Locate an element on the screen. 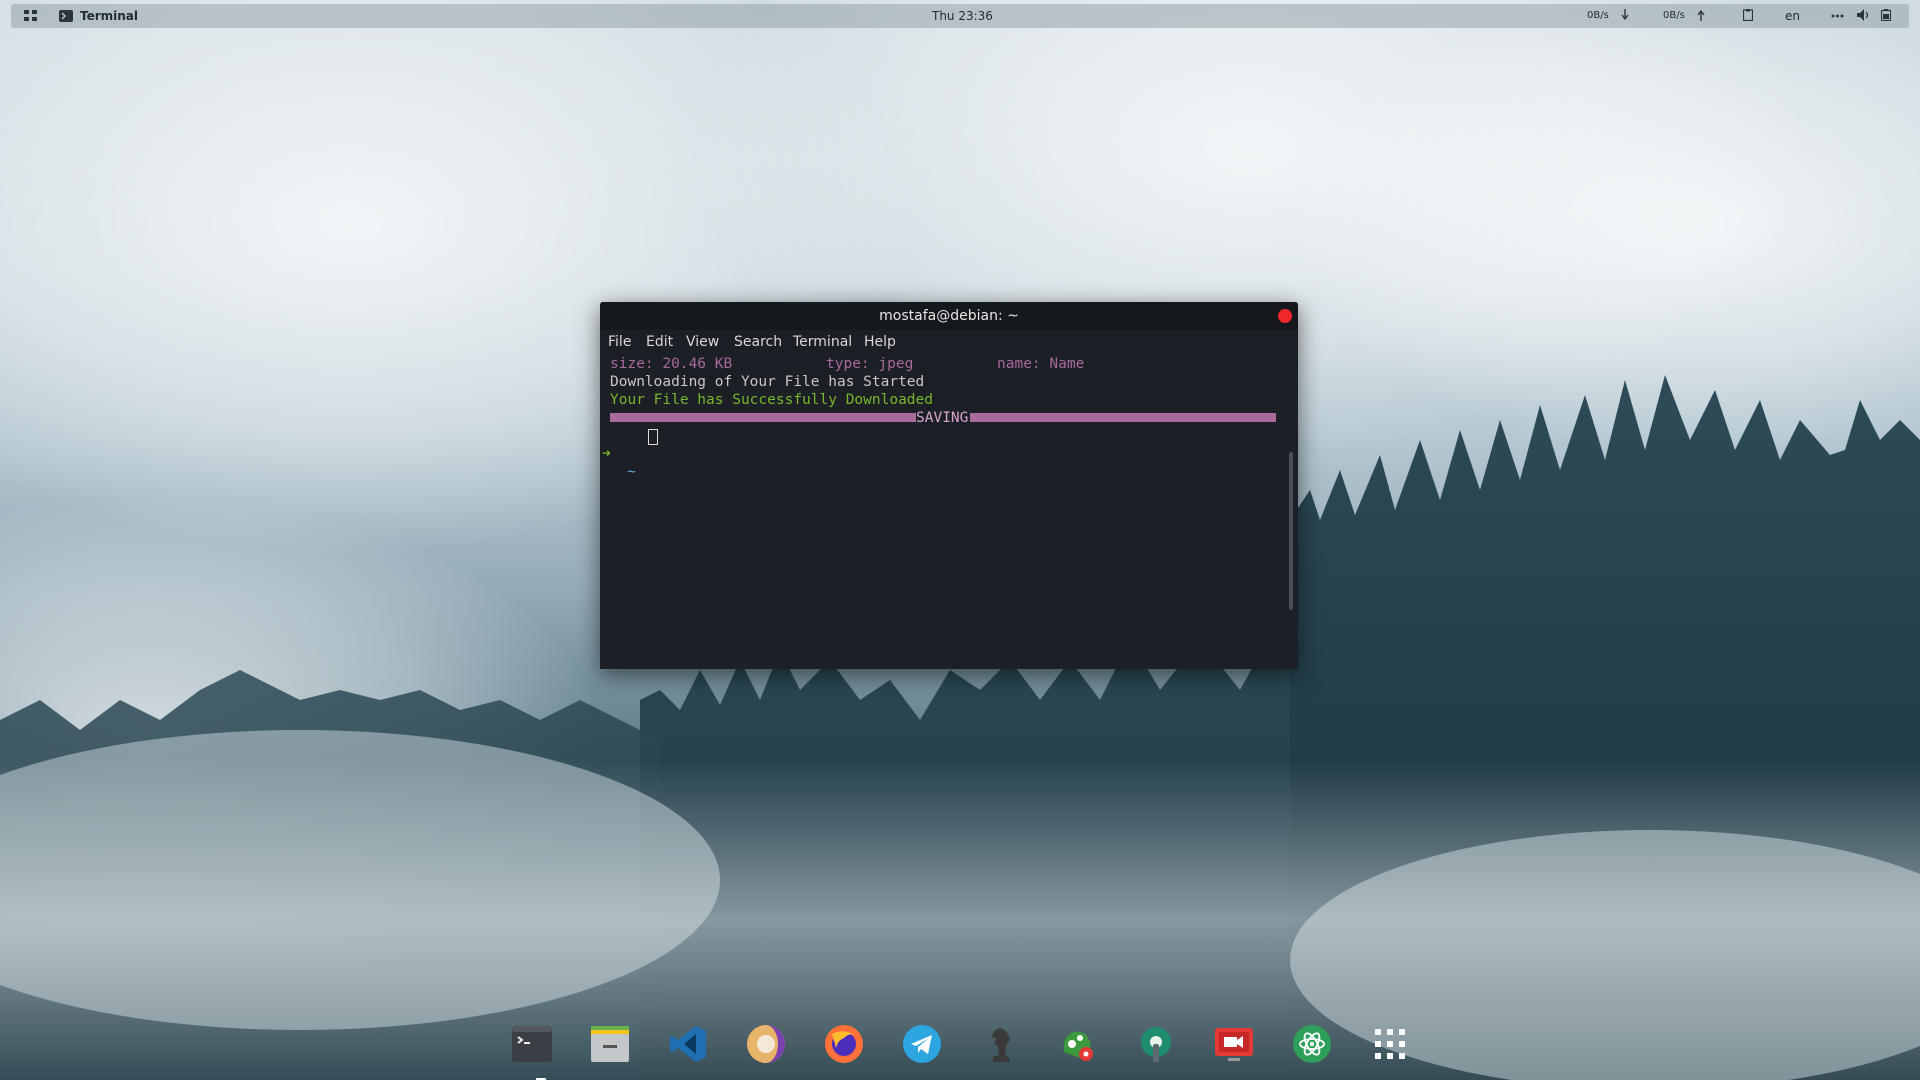  clock: Thu 23:36 is located at coordinates (962, 16).